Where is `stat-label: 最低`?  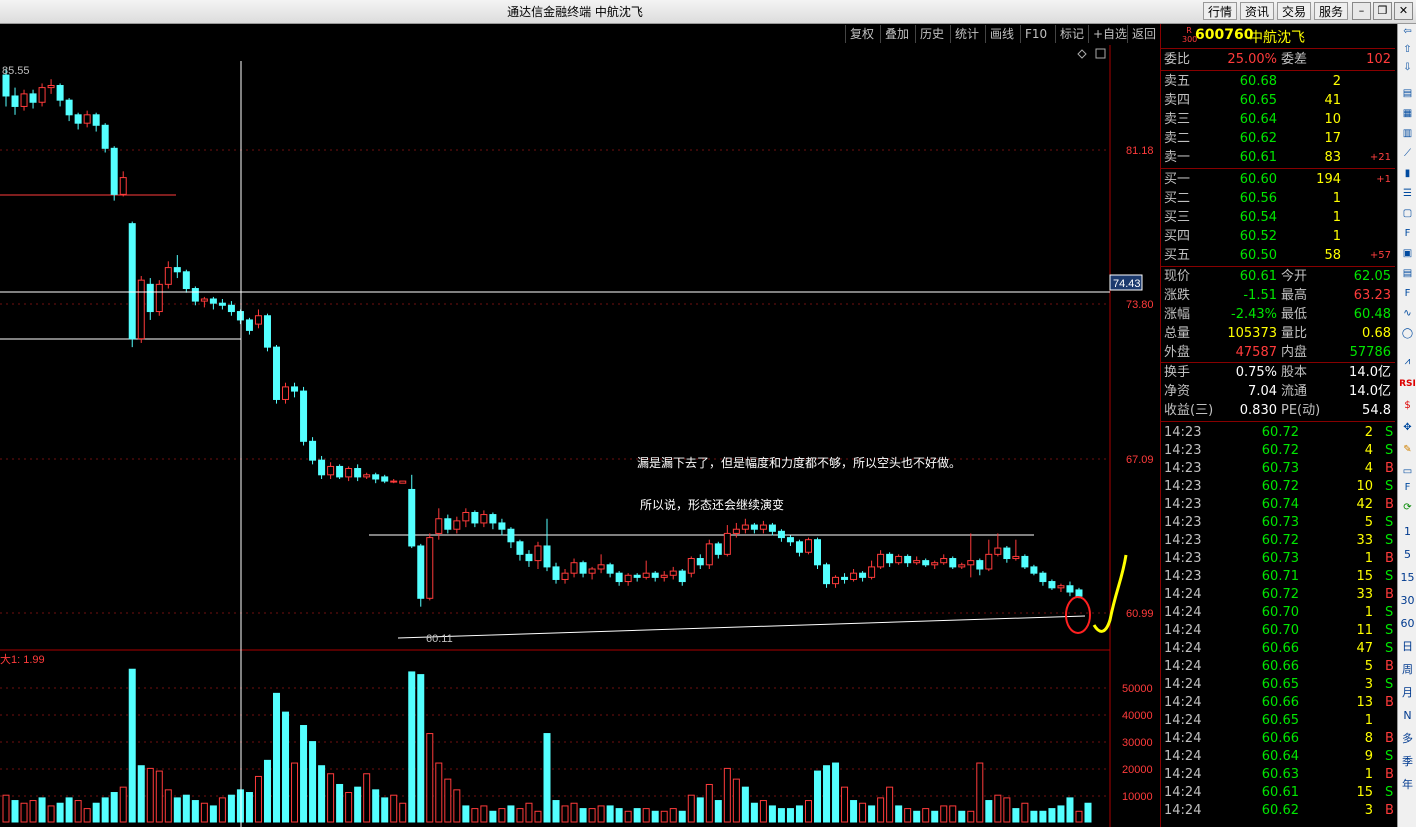
stat-label: 最低 is located at coordinates (1294, 314).